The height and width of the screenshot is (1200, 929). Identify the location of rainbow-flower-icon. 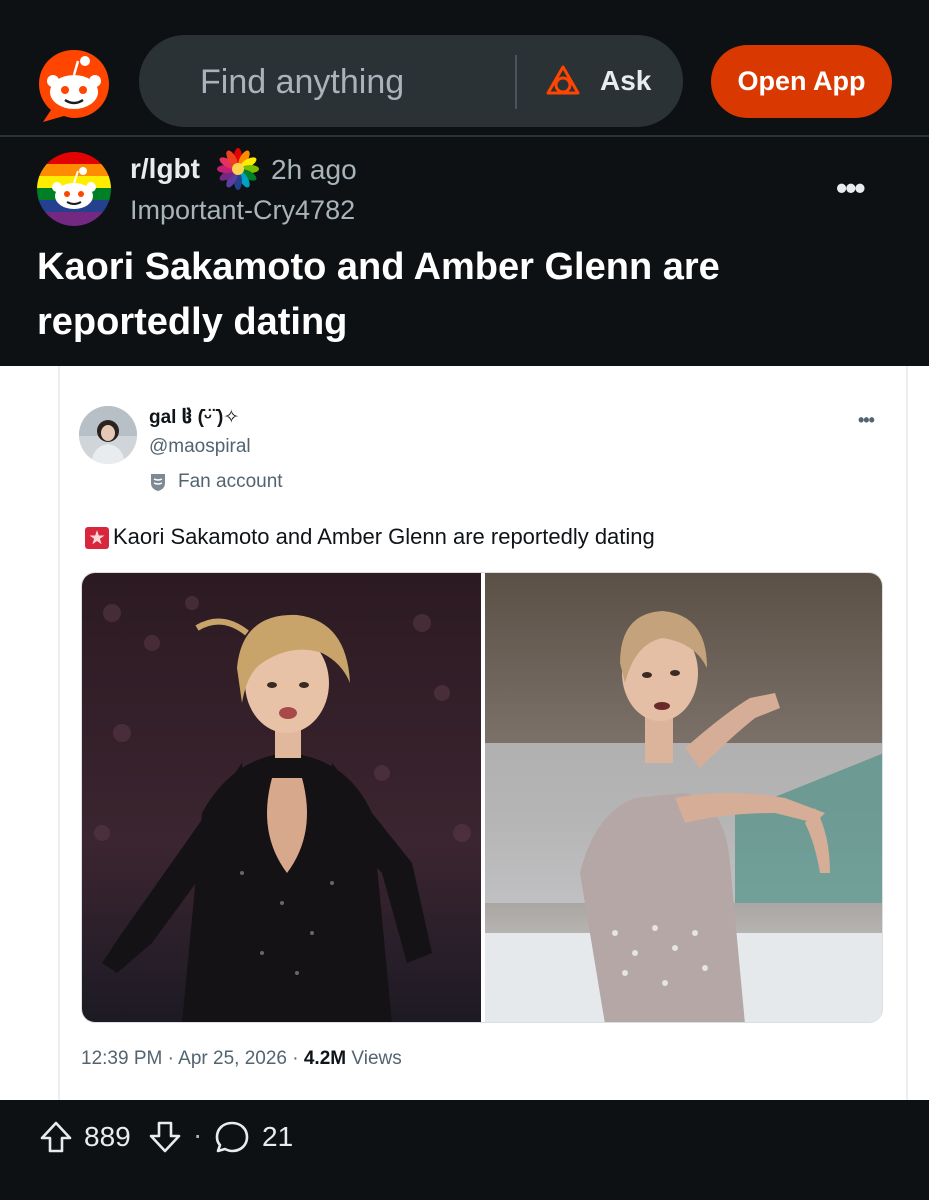
(238, 169).